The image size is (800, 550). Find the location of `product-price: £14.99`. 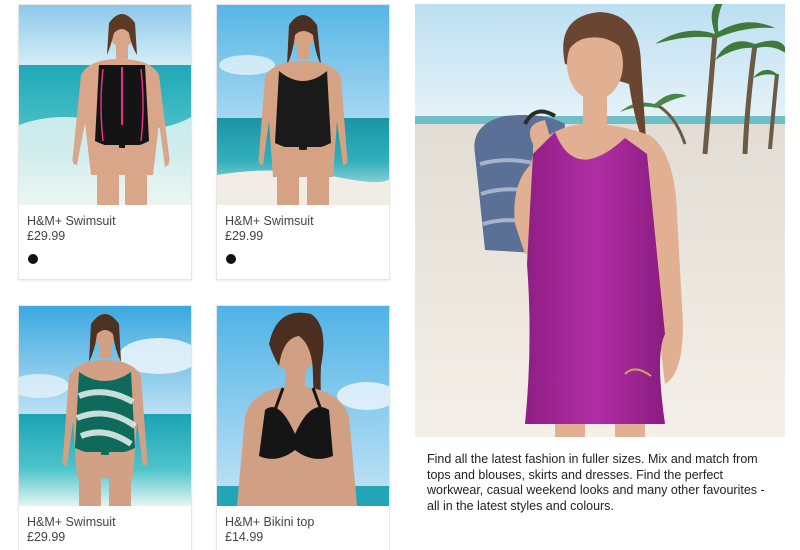

product-price: £14.99 is located at coordinates (244, 537).